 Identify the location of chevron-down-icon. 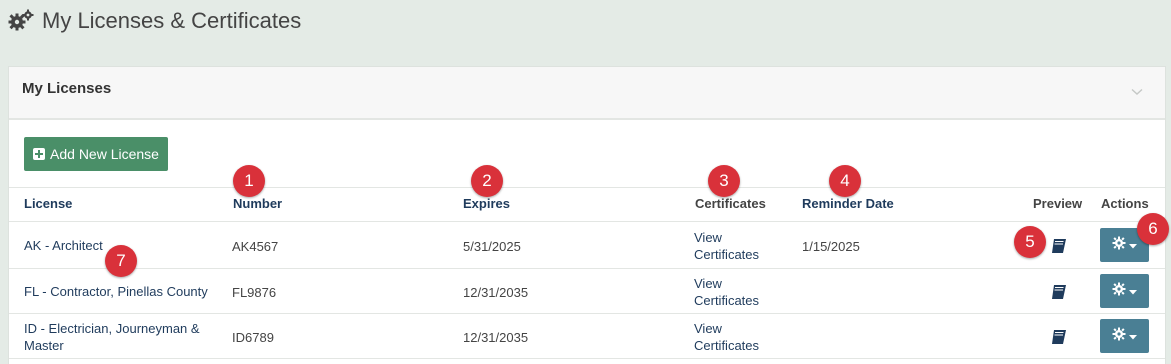
(1137, 92).